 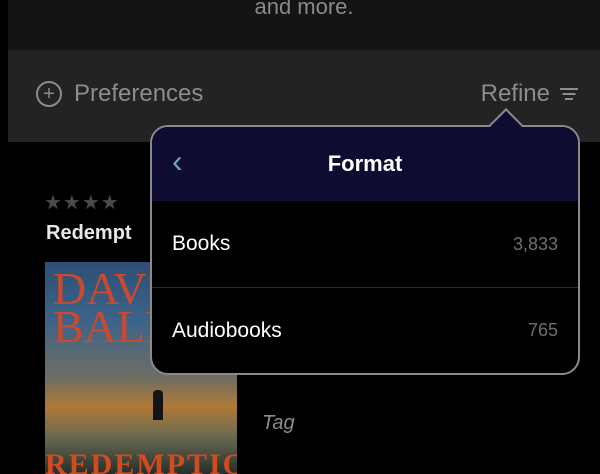 I want to click on top-strip-text: and more., so click(x=304, y=9).